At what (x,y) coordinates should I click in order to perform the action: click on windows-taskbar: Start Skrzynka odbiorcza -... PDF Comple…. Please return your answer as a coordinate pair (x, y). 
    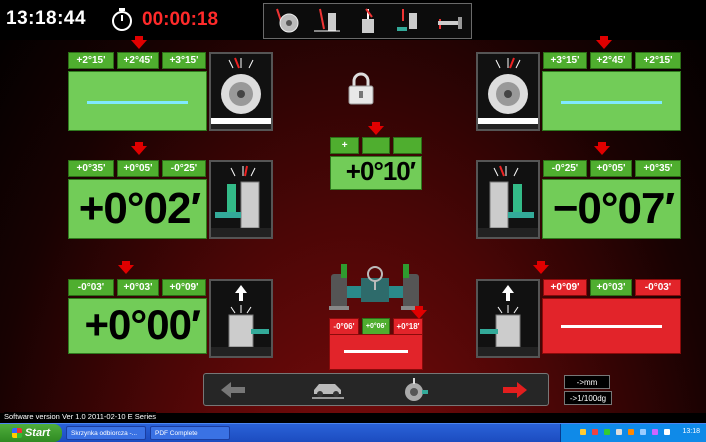
    Looking at the image, I should click on (353, 432).